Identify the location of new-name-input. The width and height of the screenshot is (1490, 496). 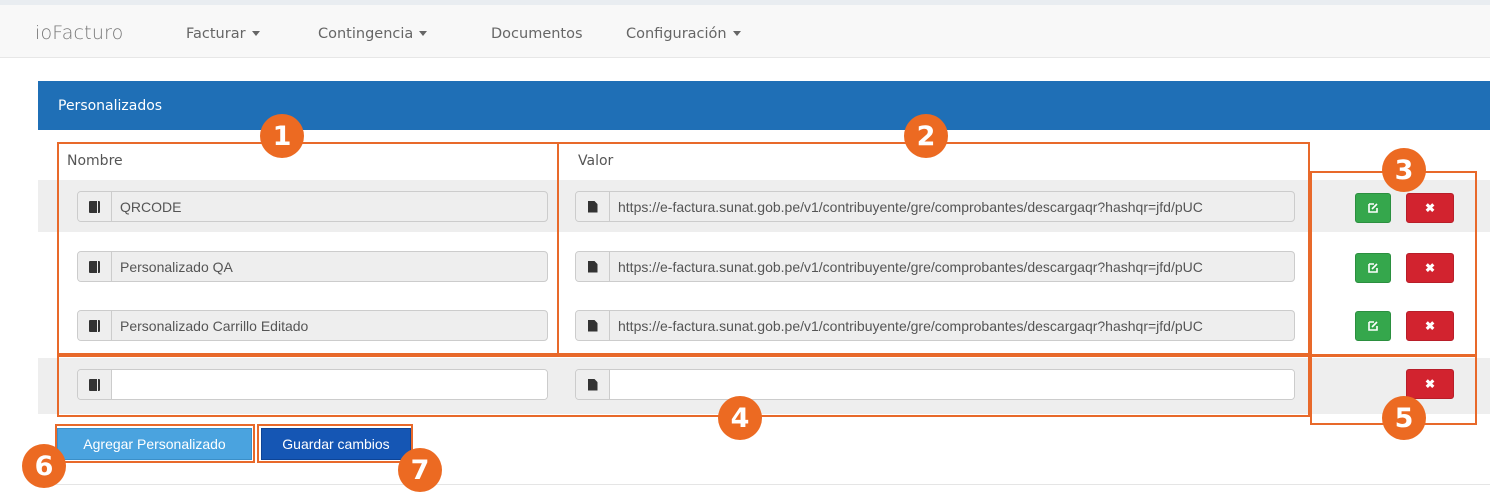
(312, 384).